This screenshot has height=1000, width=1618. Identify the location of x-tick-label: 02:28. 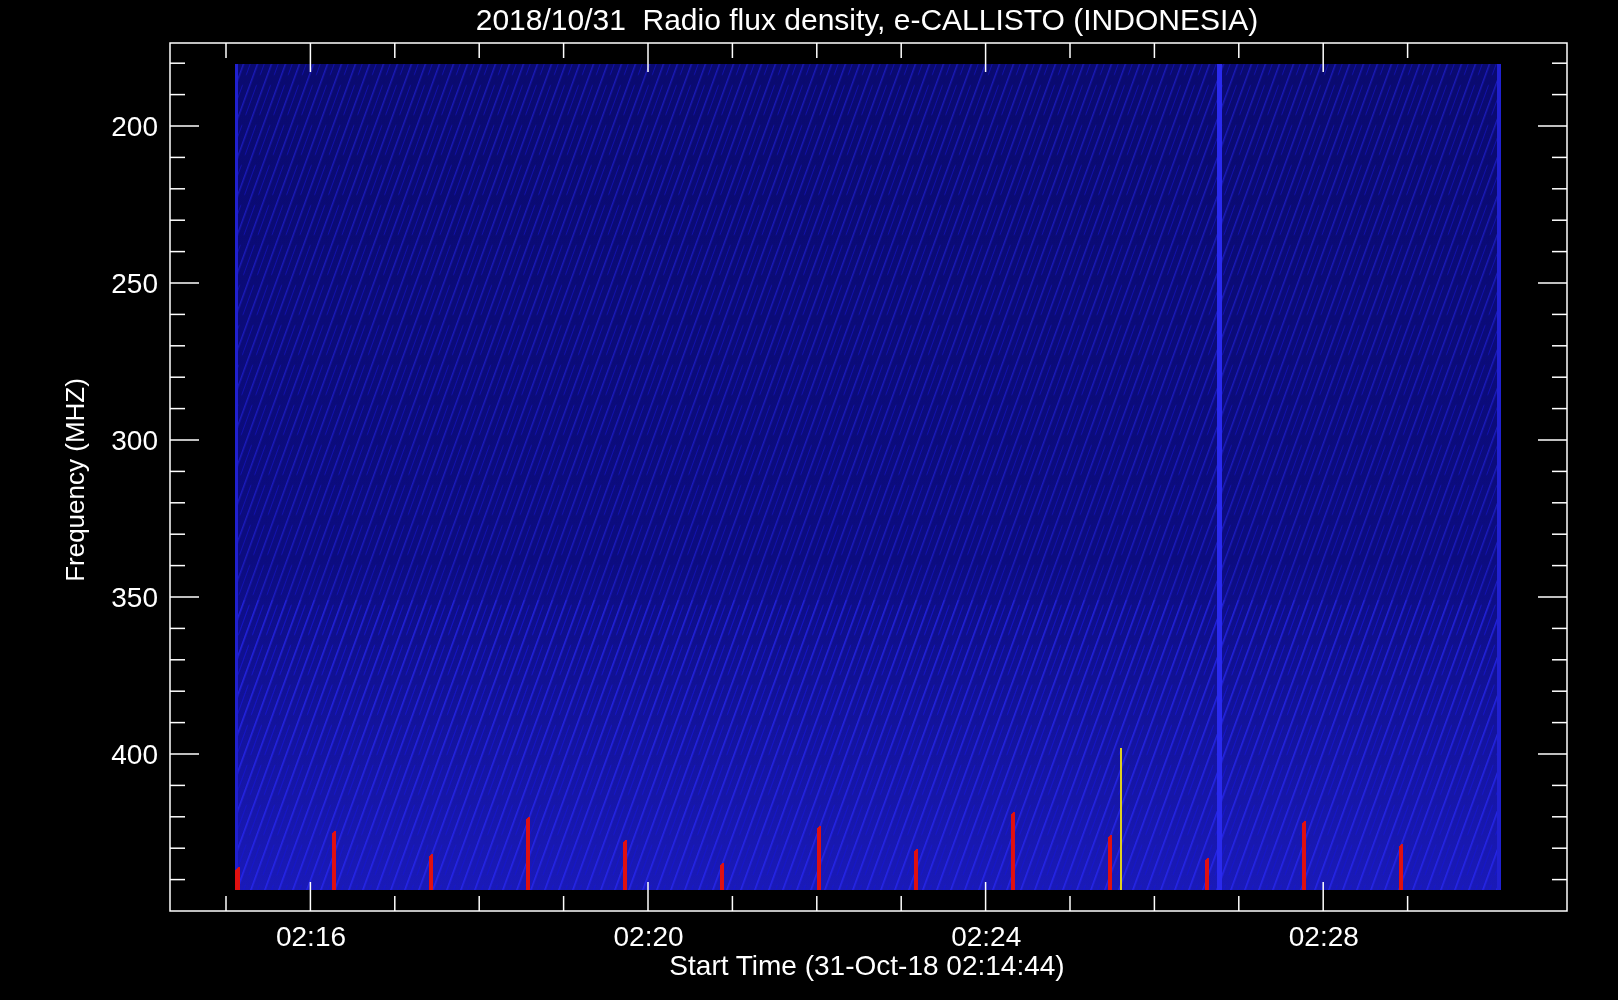
(1323, 936).